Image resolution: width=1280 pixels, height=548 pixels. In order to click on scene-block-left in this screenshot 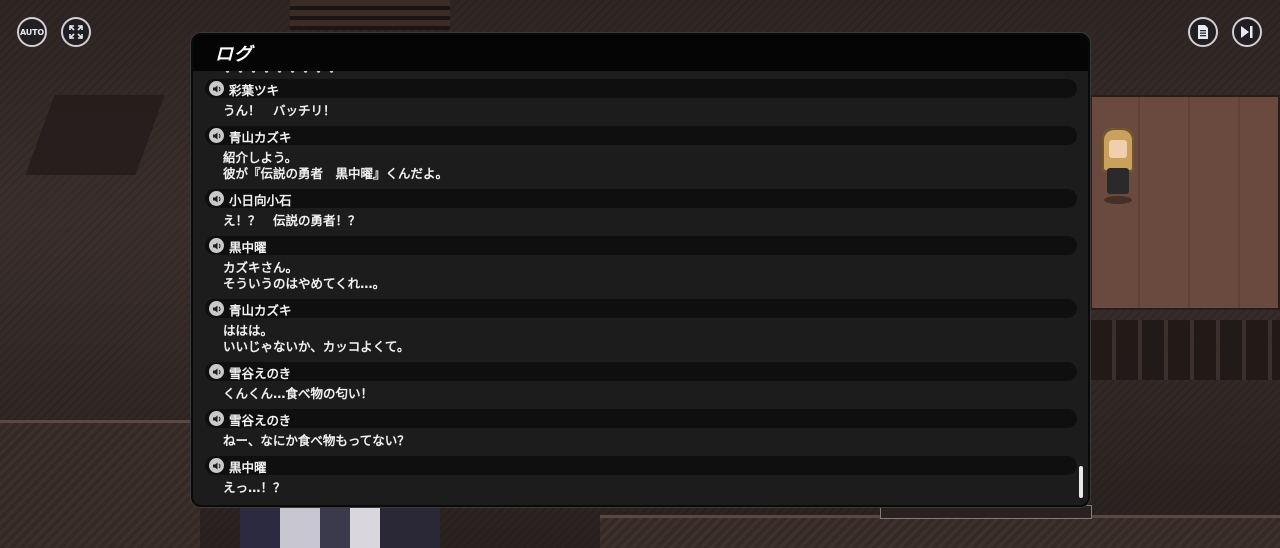, I will do `click(100, 484)`.